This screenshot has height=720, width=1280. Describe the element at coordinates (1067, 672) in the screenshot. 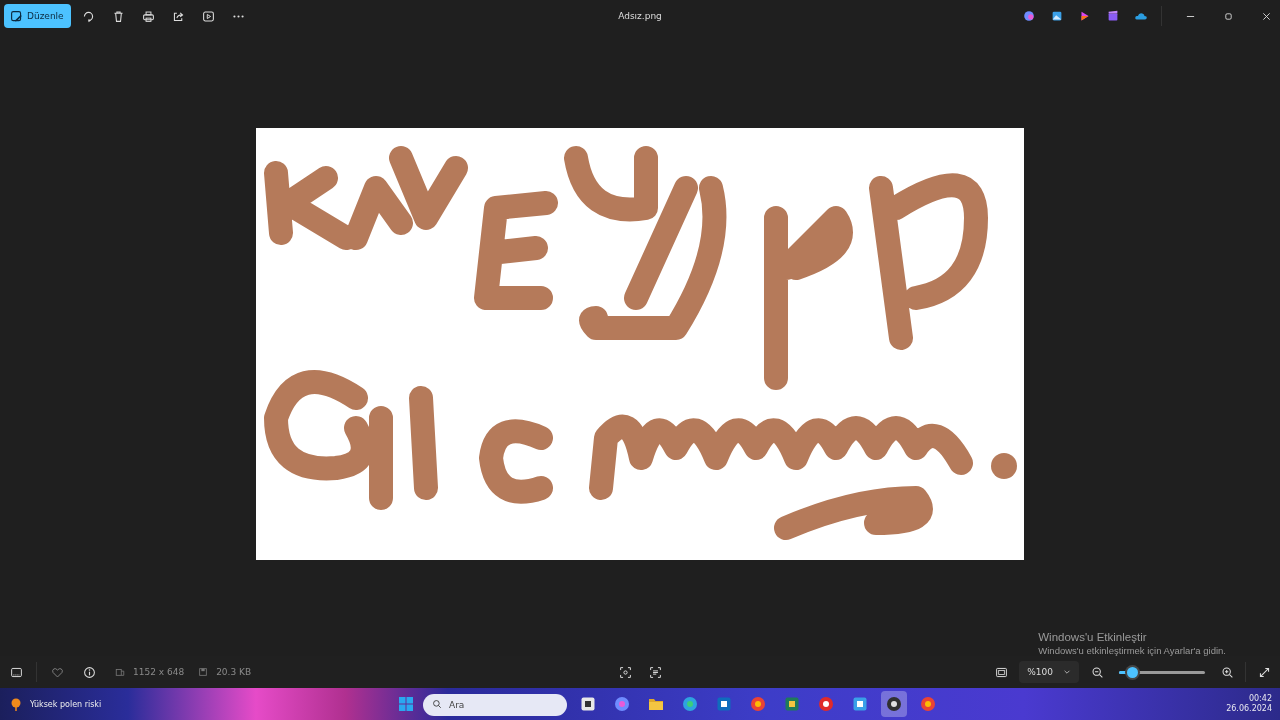

I see `chevron-icon` at that location.